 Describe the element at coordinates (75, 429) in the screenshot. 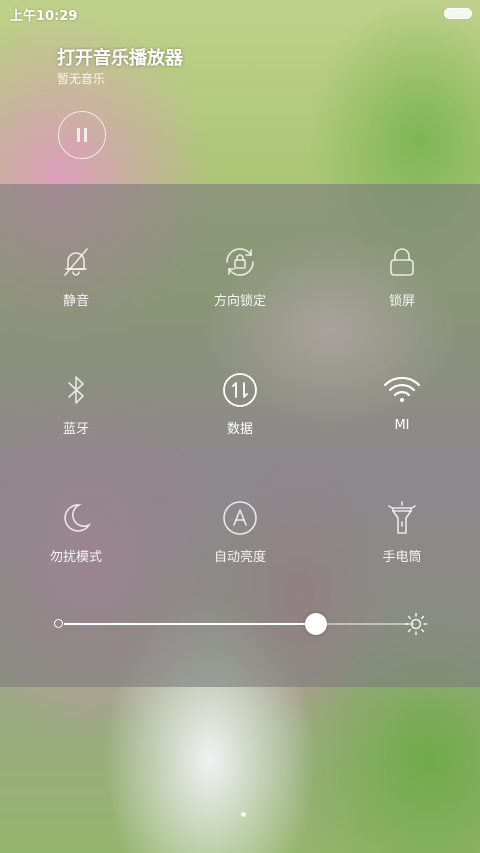

I see `toggle-label: 蓝牙` at that location.